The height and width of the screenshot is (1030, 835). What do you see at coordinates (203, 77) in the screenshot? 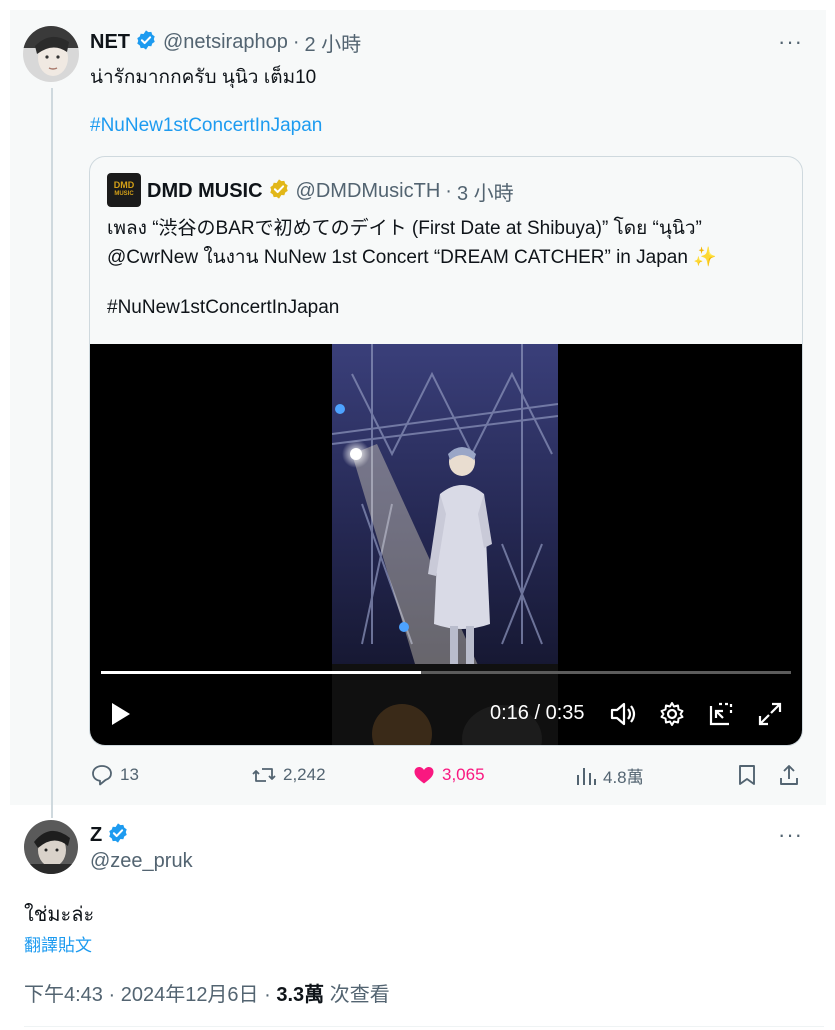
I see `tweet-text: น่ารักมากกครับ นุนิว เต็ม10` at bounding box center [203, 77].